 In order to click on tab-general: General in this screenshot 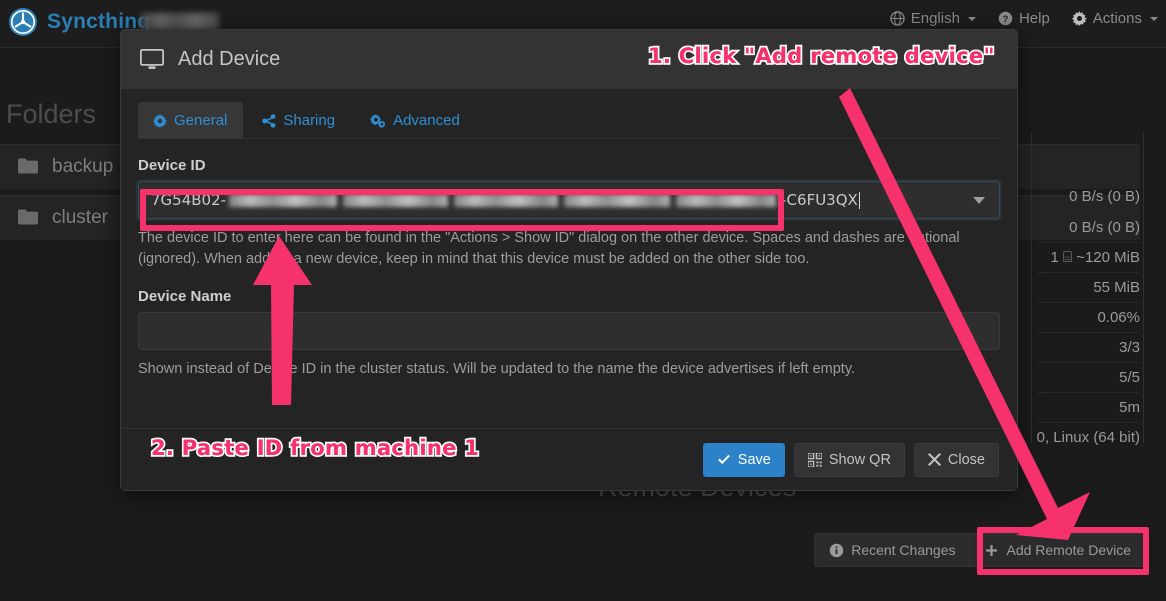, I will do `click(191, 120)`.